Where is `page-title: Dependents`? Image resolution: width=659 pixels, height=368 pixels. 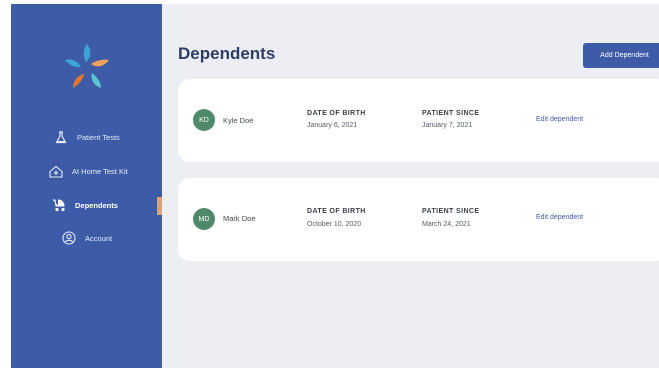
page-title: Dependents is located at coordinates (227, 53).